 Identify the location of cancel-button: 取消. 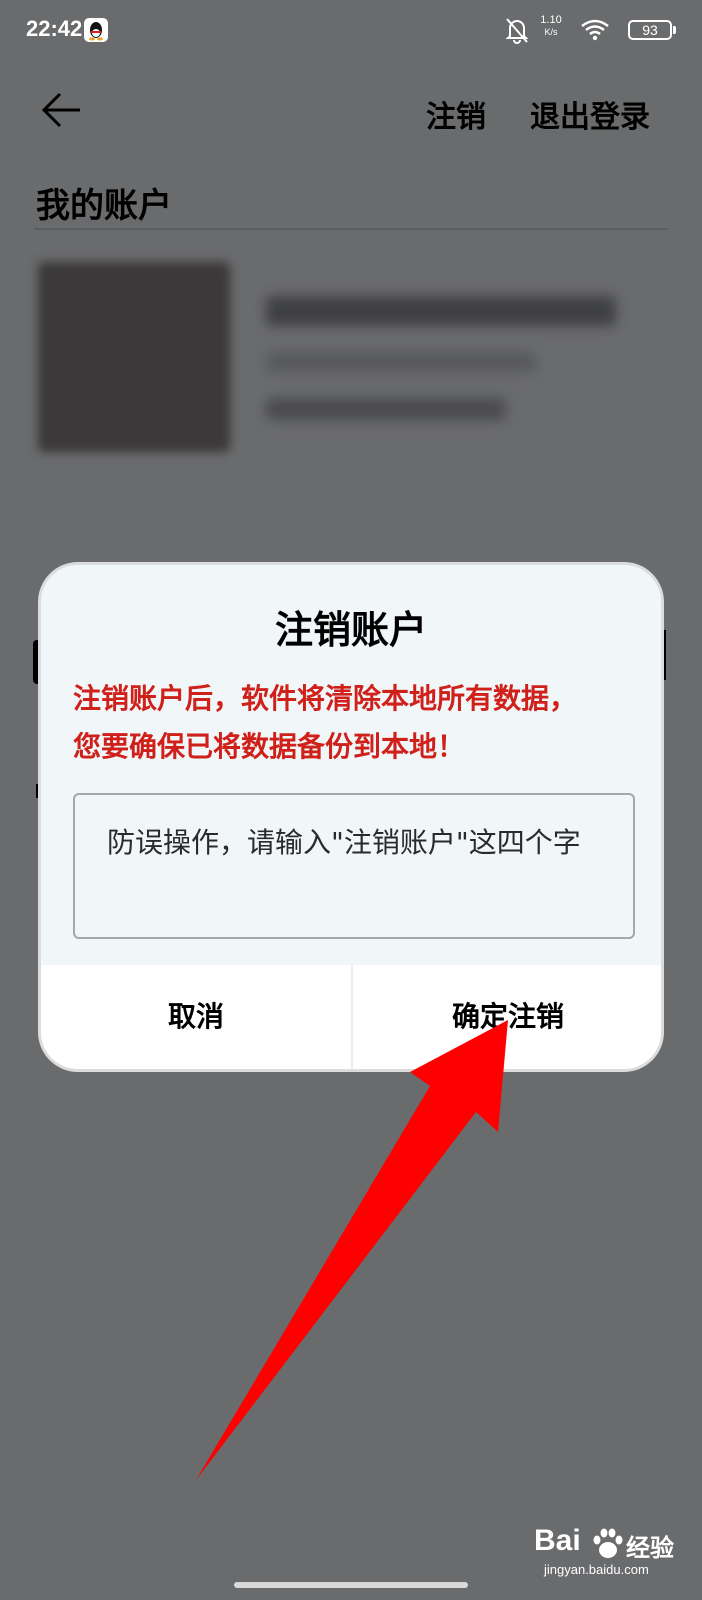
(196, 1017).